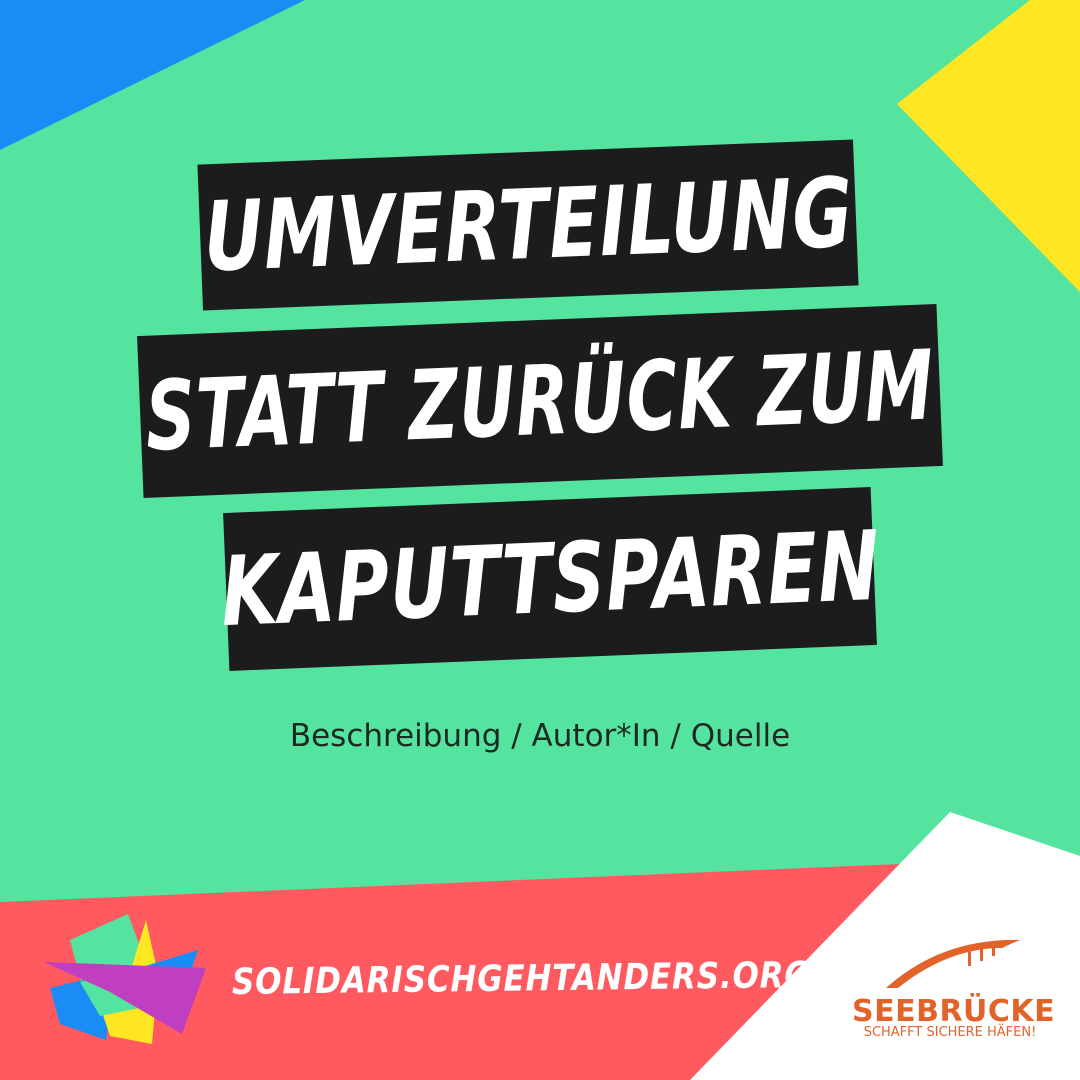  Describe the element at coordinates (953, 963) in the screenshot. I see `bridge-icon` at that location.